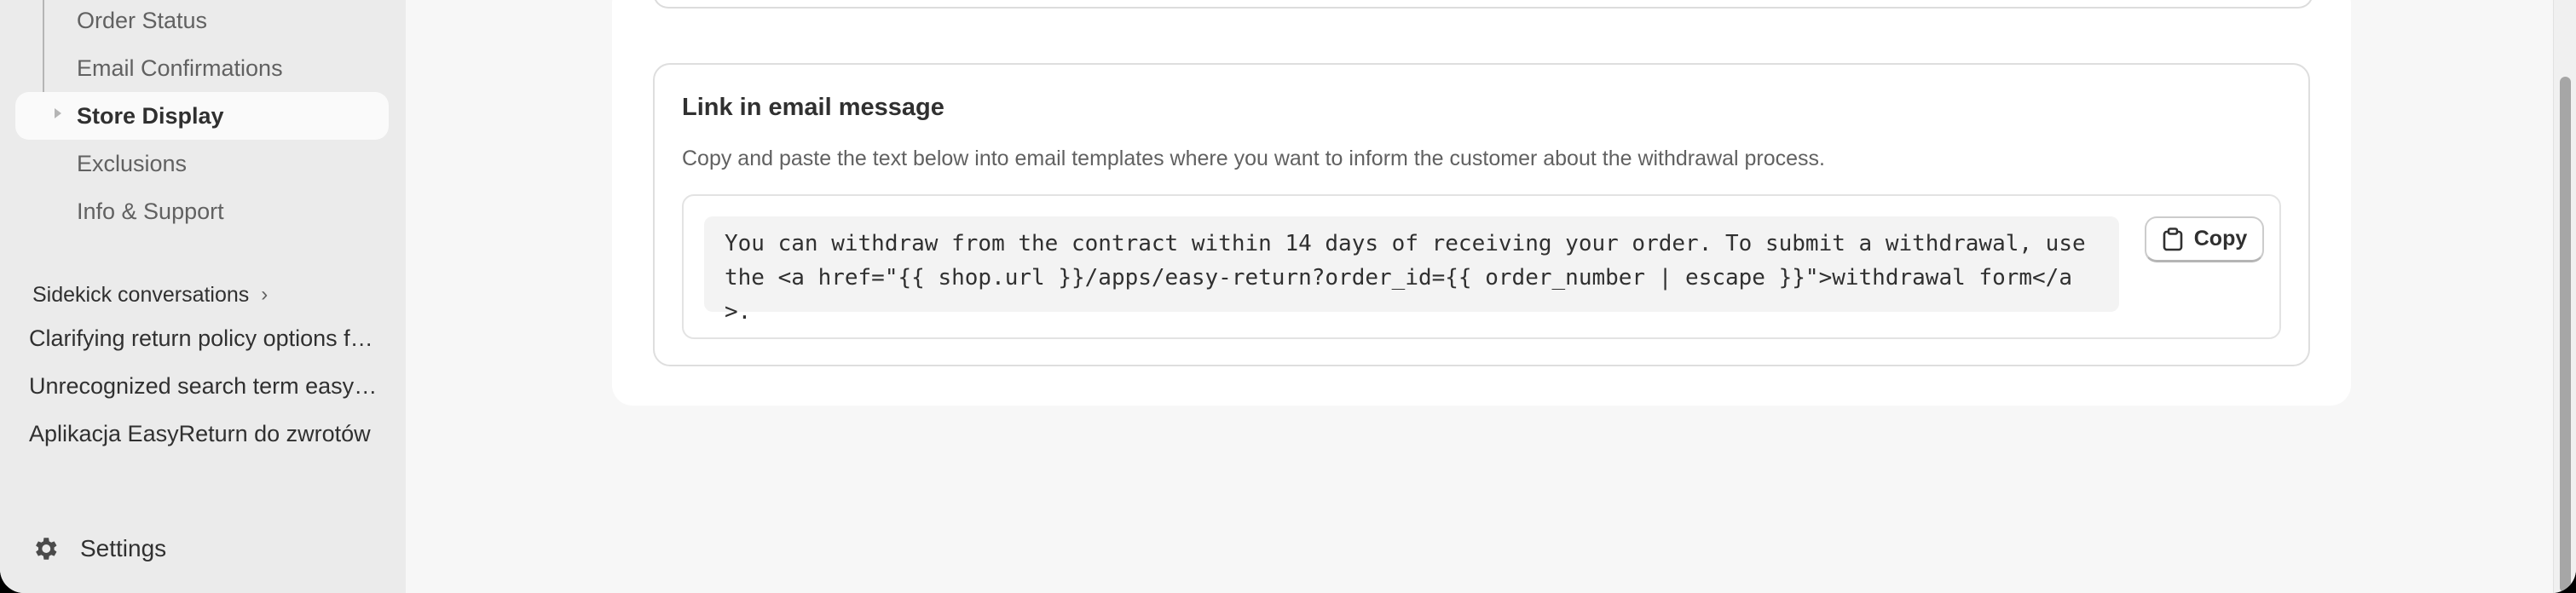  What do you see at coordinates (150, 211) in the screenshot?
I see `sidebar-item-label: Info & Support` at bounding box center [150, 211].